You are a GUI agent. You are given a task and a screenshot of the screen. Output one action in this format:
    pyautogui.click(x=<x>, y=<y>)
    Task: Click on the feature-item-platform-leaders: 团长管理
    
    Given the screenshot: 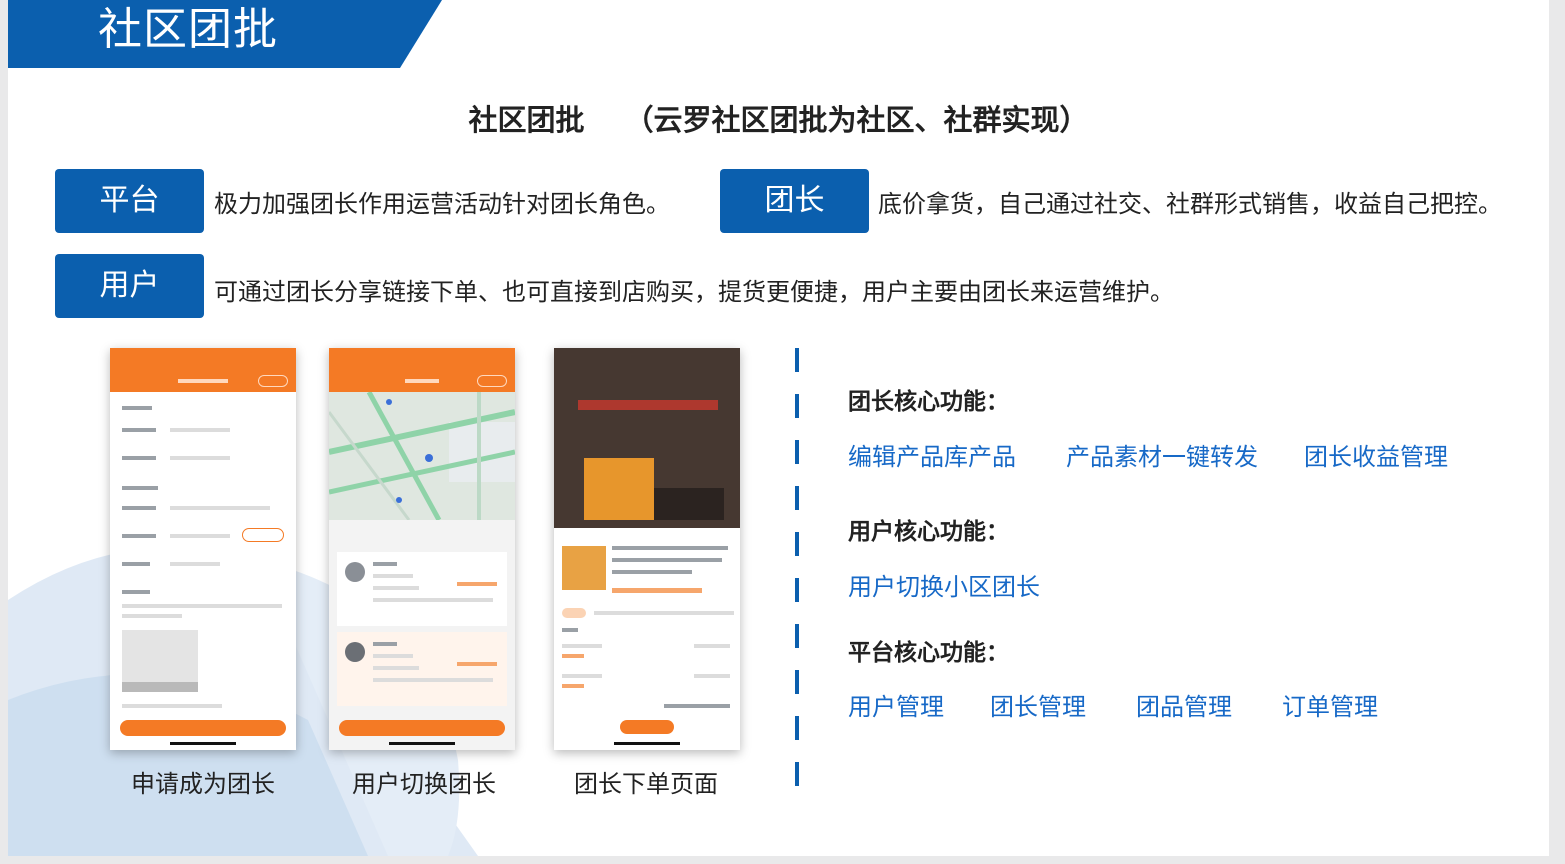 What is the action you would take?
    pyautogui.click(x=1038, y=707)
    